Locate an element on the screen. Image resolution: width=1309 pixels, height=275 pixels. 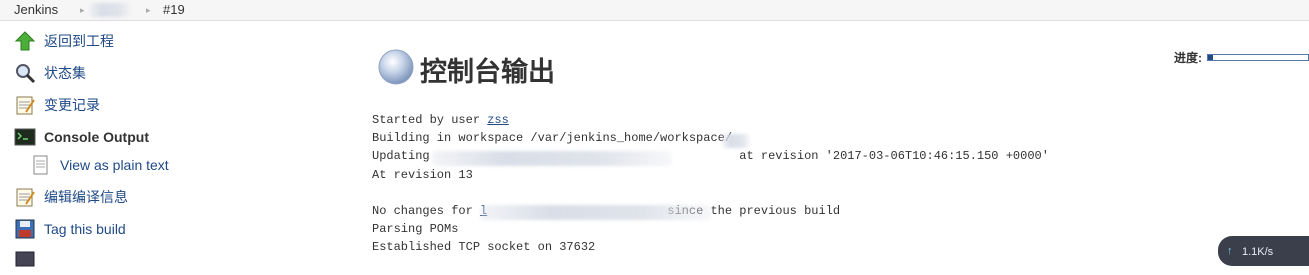
redacted-project-name is located at coordinates (110, 10).